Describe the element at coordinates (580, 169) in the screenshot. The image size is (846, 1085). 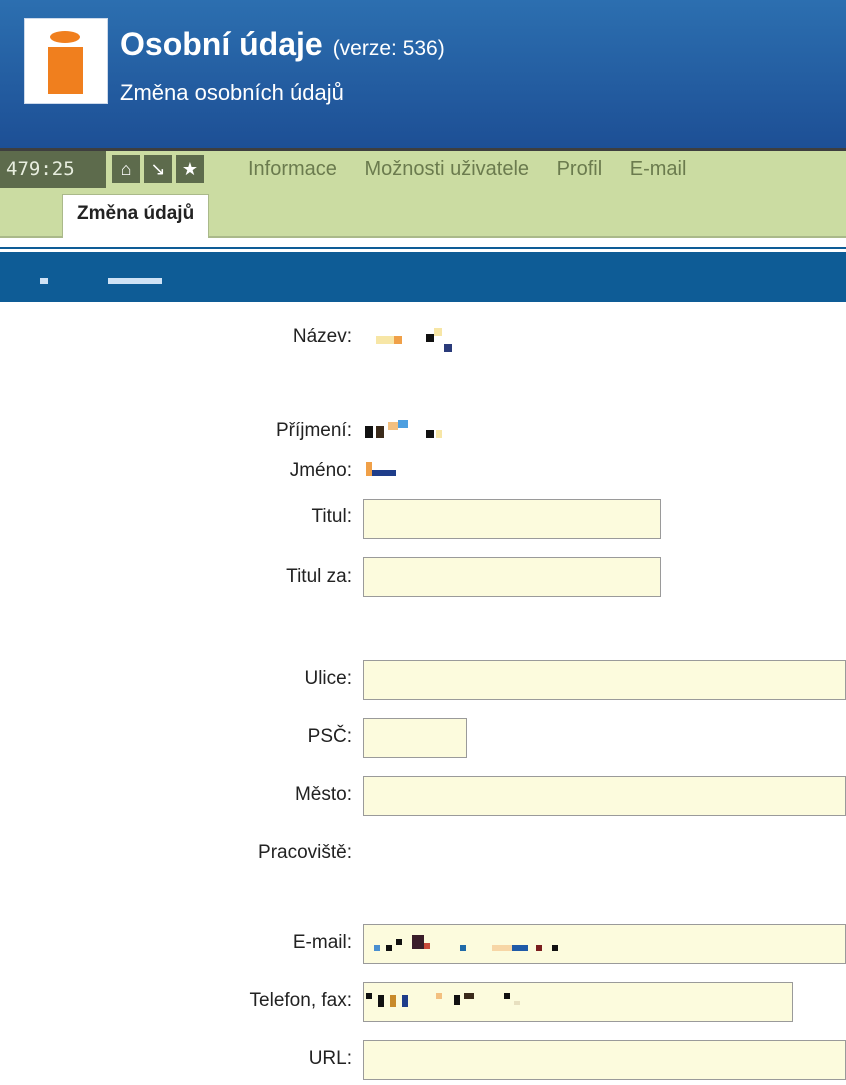
I see `nav-link-profil: Profil` at that location.